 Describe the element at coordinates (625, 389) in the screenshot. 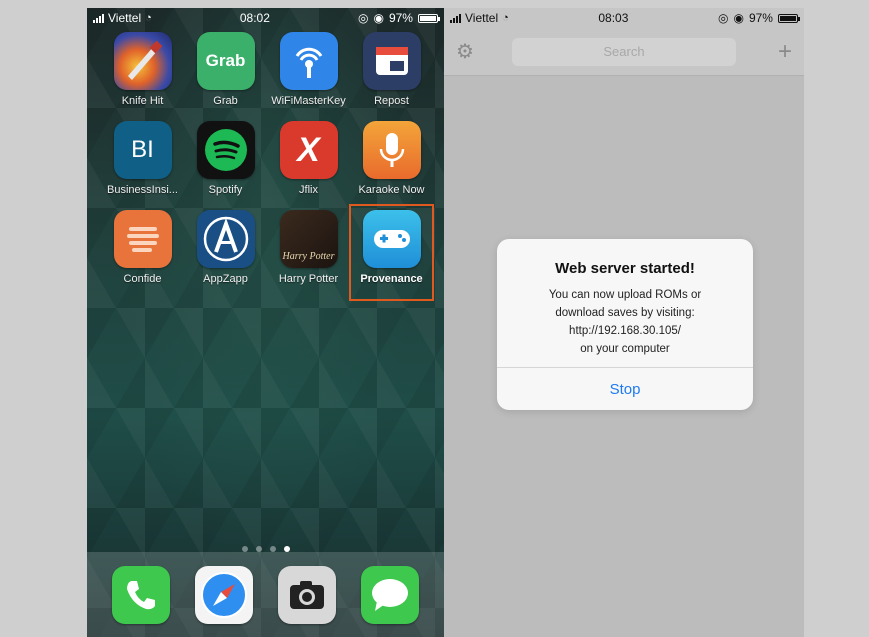

I see `stop-button: Stop` at that location.